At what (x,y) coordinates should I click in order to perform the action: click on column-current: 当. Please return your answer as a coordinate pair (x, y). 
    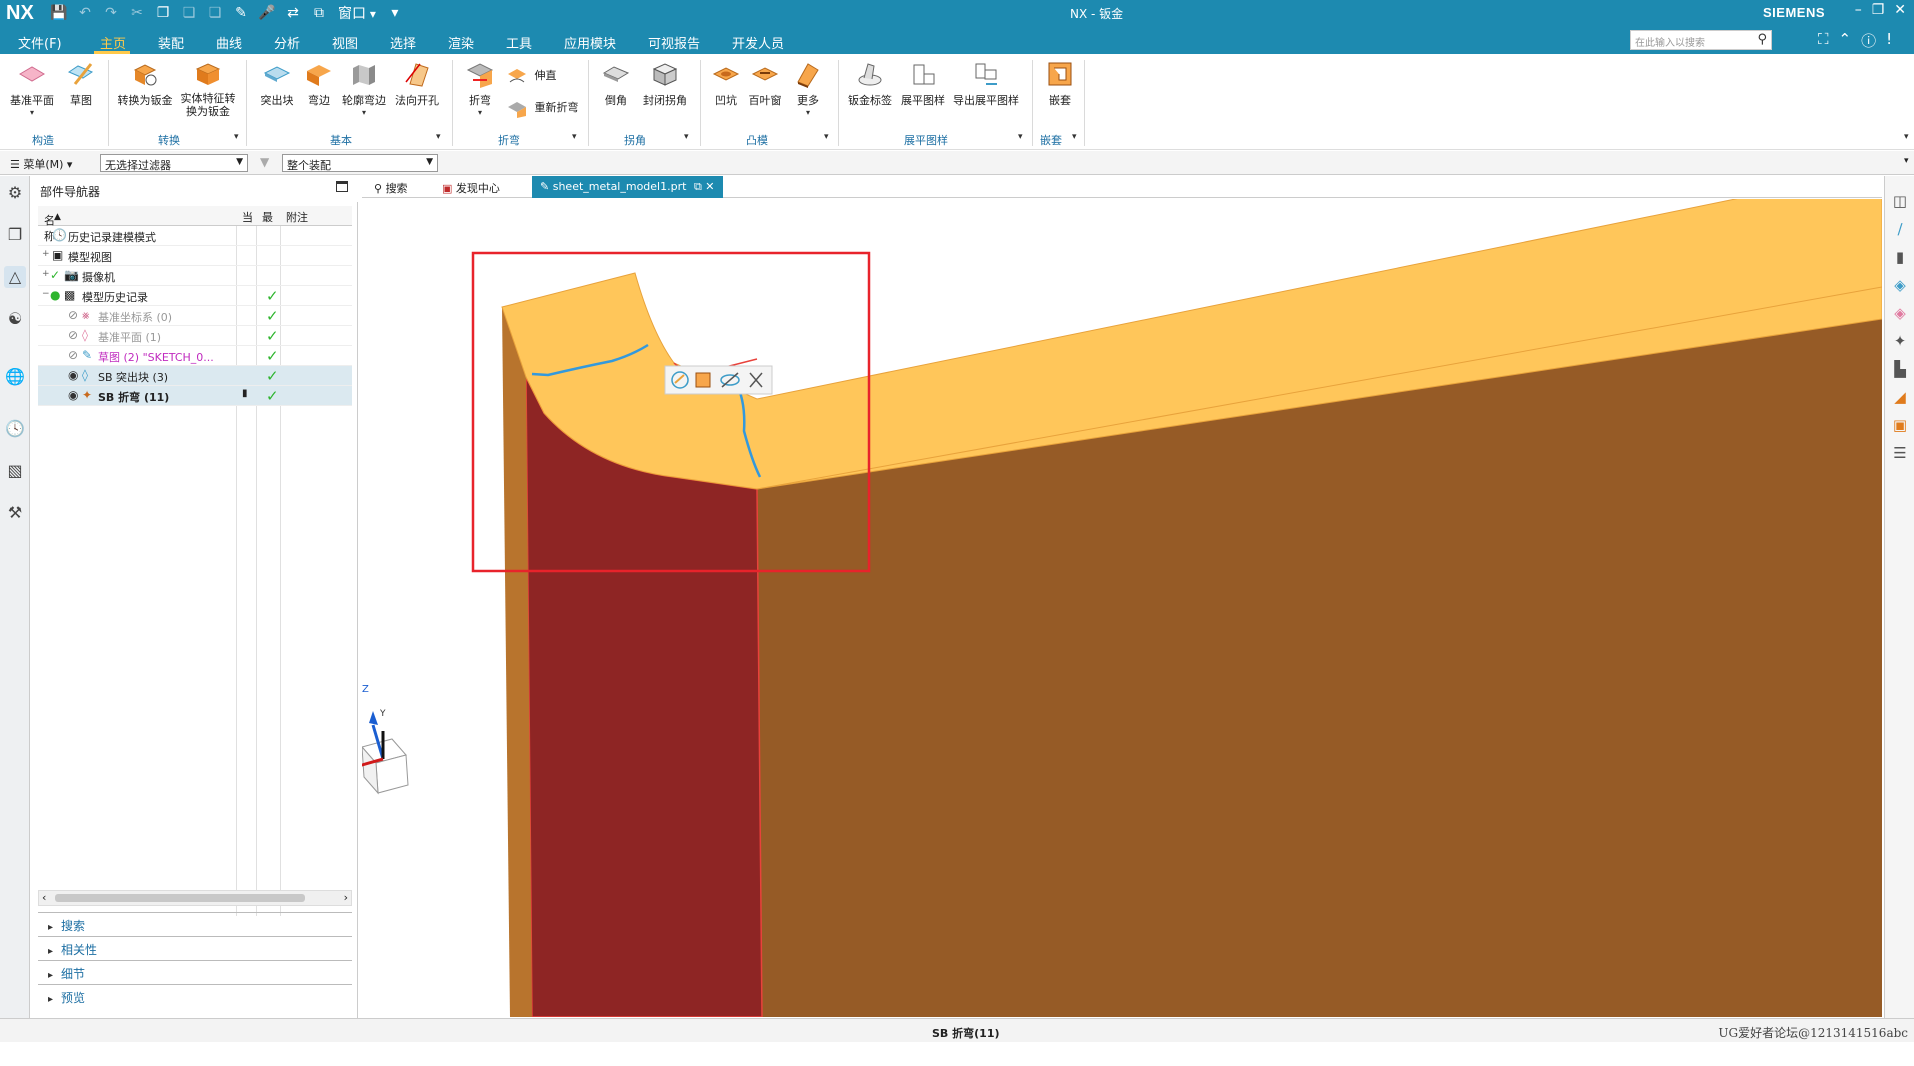
    Looking at the image, I should click on (247, 217).